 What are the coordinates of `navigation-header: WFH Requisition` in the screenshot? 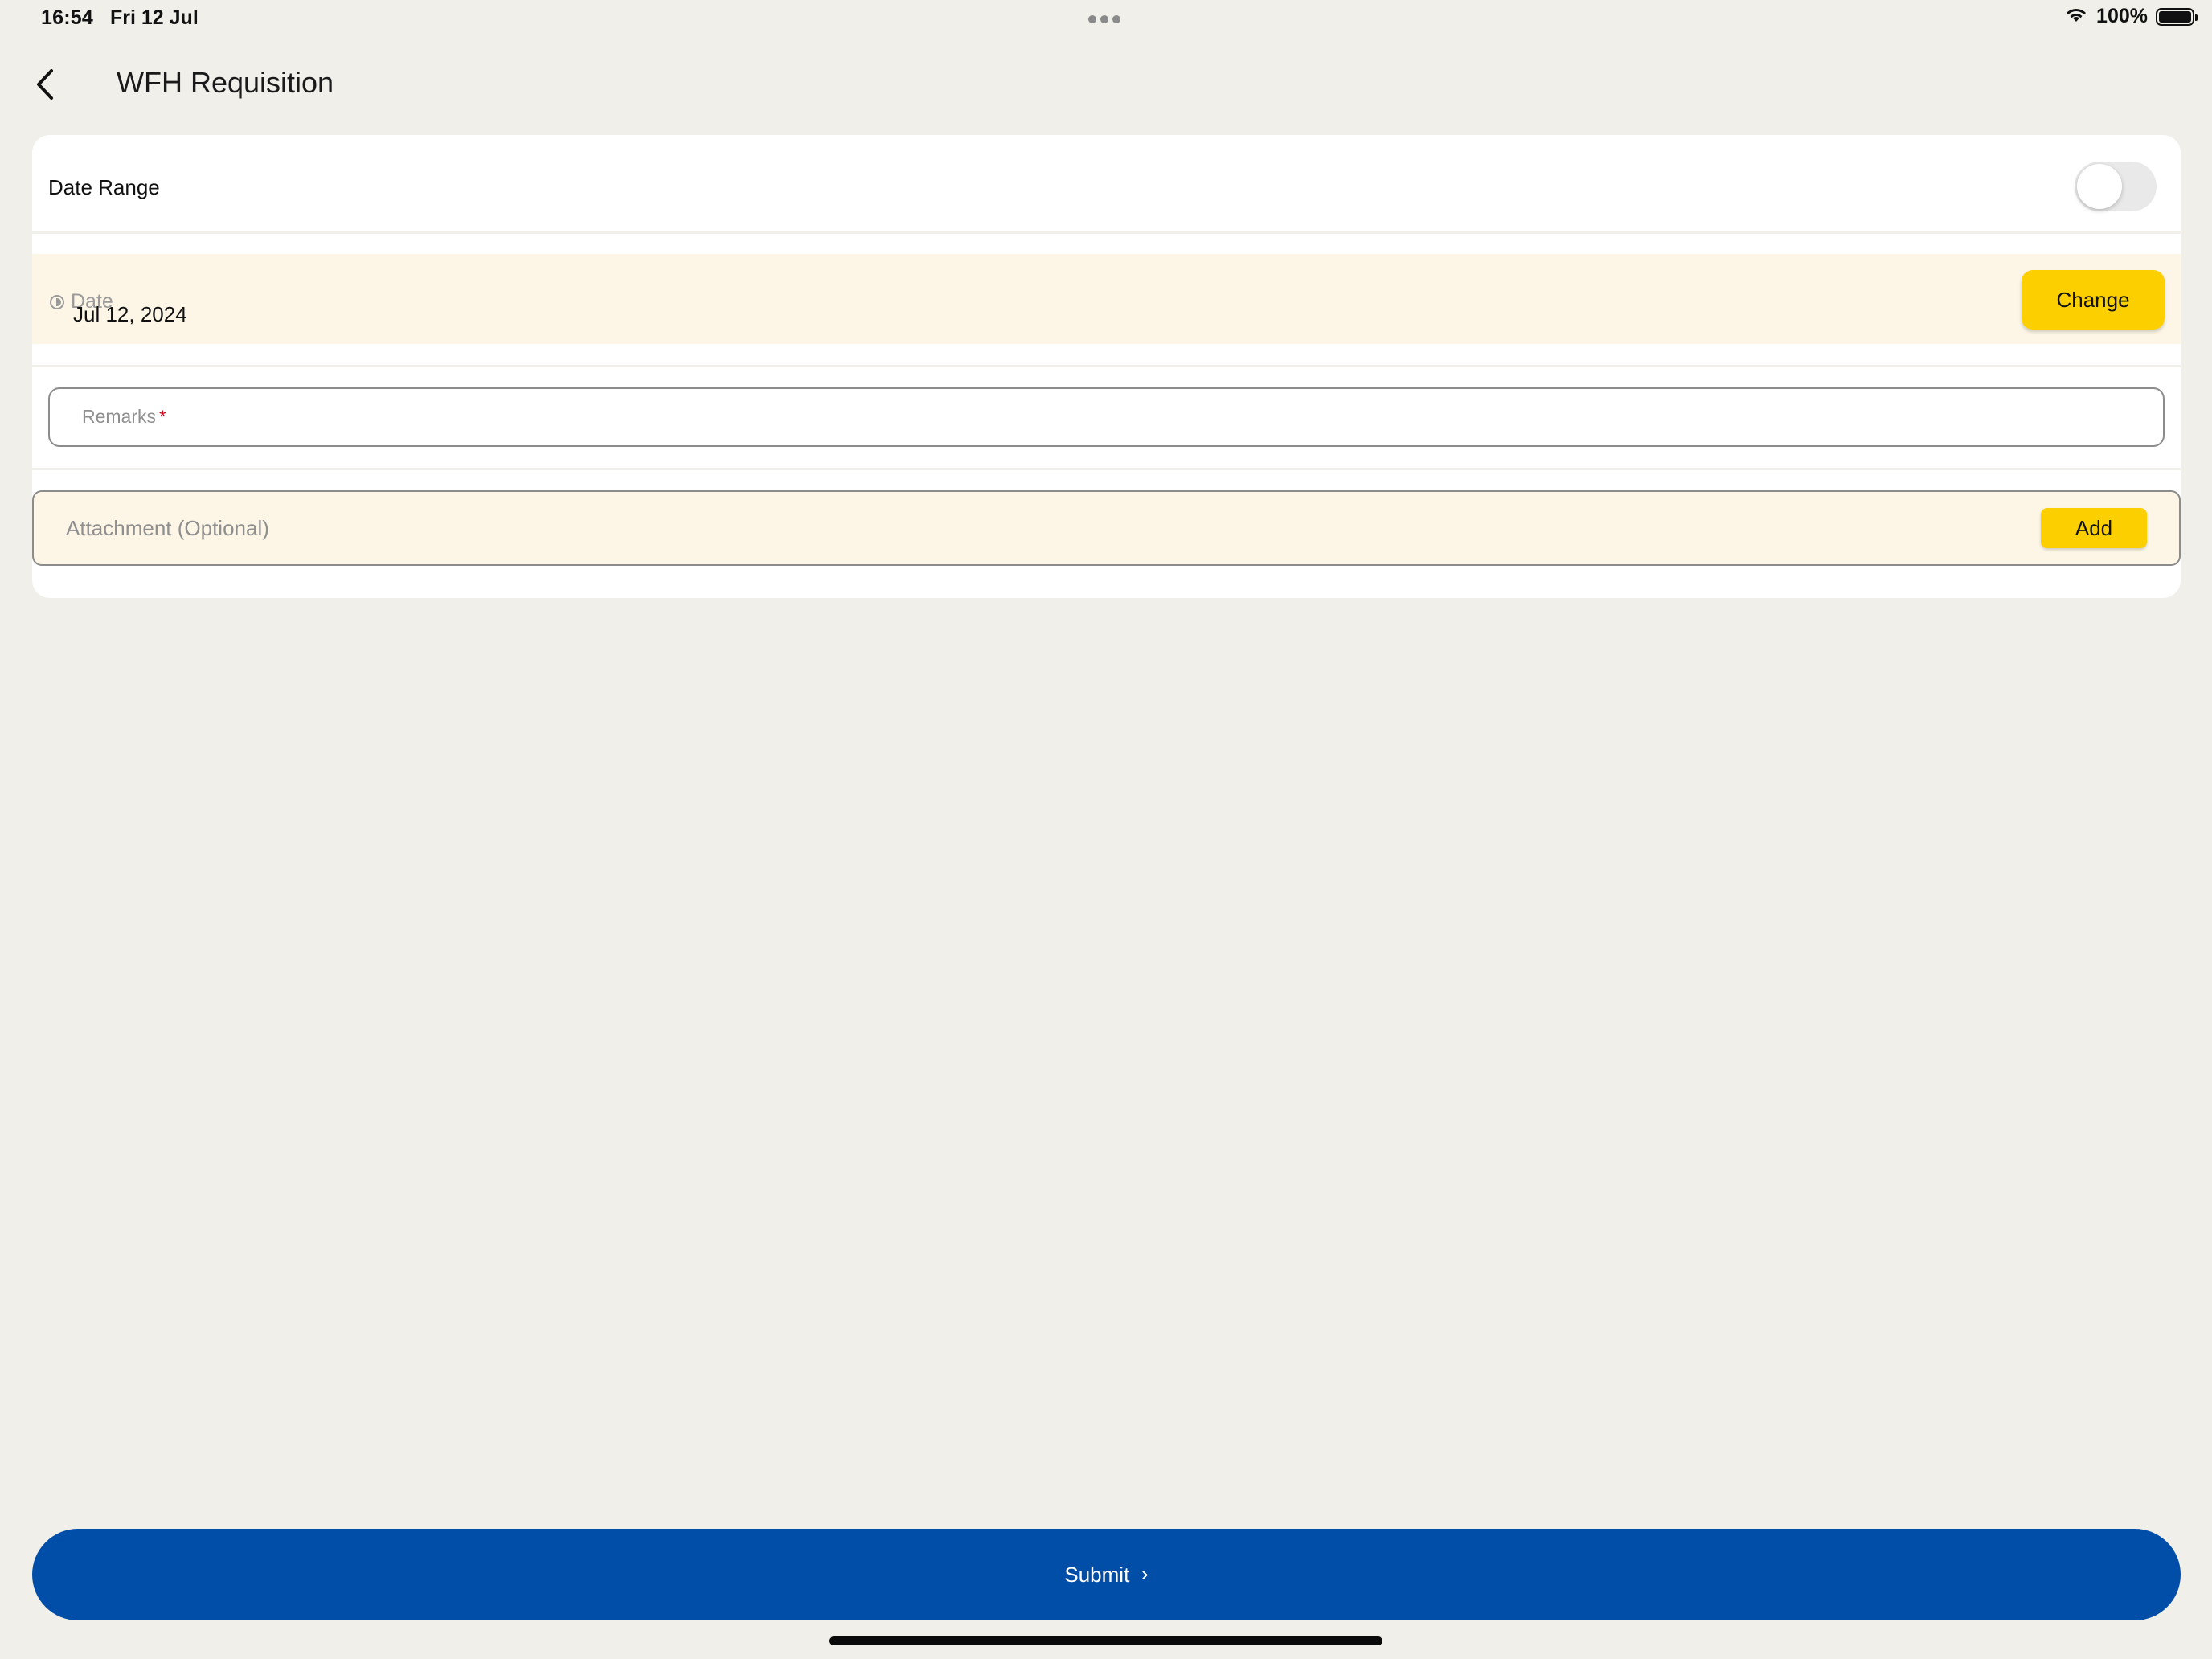 It's located at (1106, 83).